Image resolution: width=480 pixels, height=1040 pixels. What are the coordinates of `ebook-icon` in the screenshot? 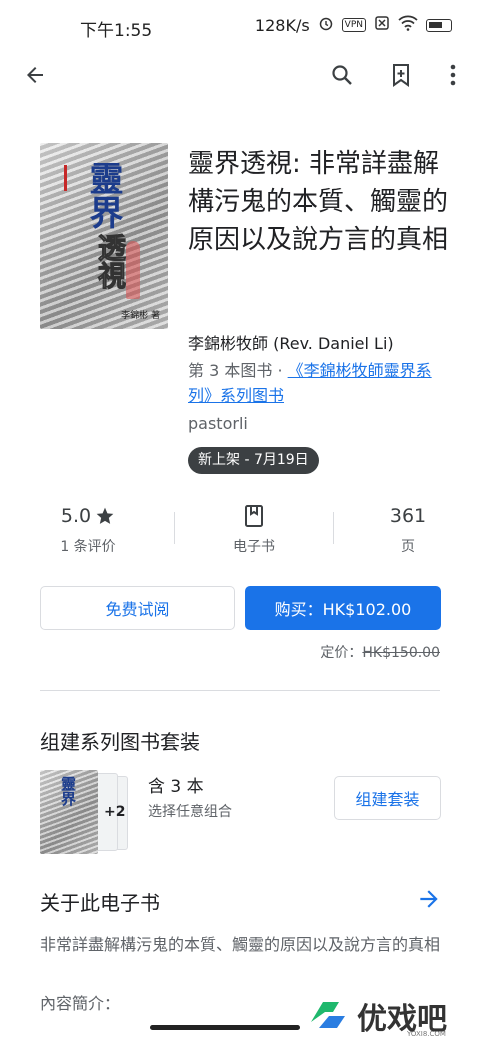 It's located at (254, 516).